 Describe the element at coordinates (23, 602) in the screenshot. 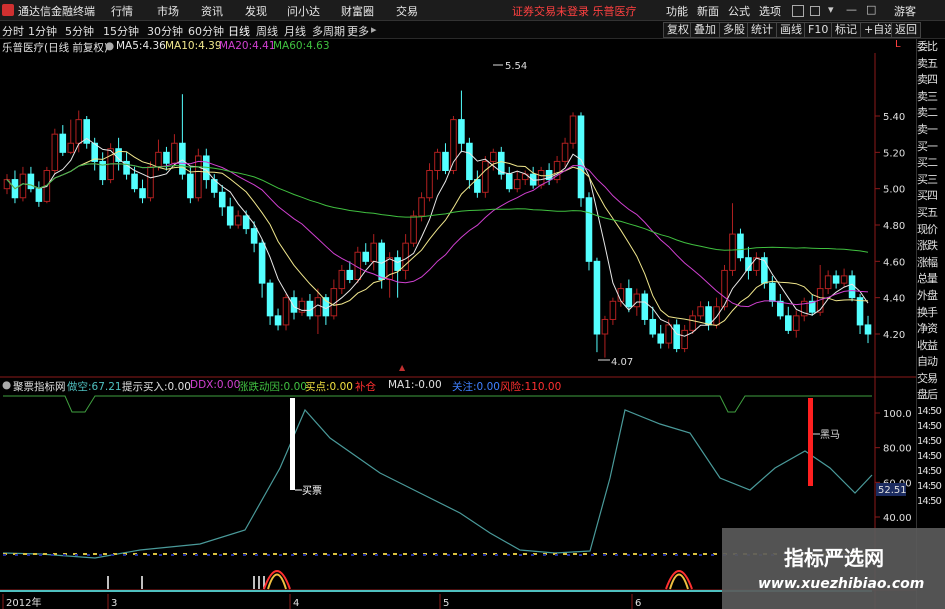

I see `date-label: 2012年` at that location.